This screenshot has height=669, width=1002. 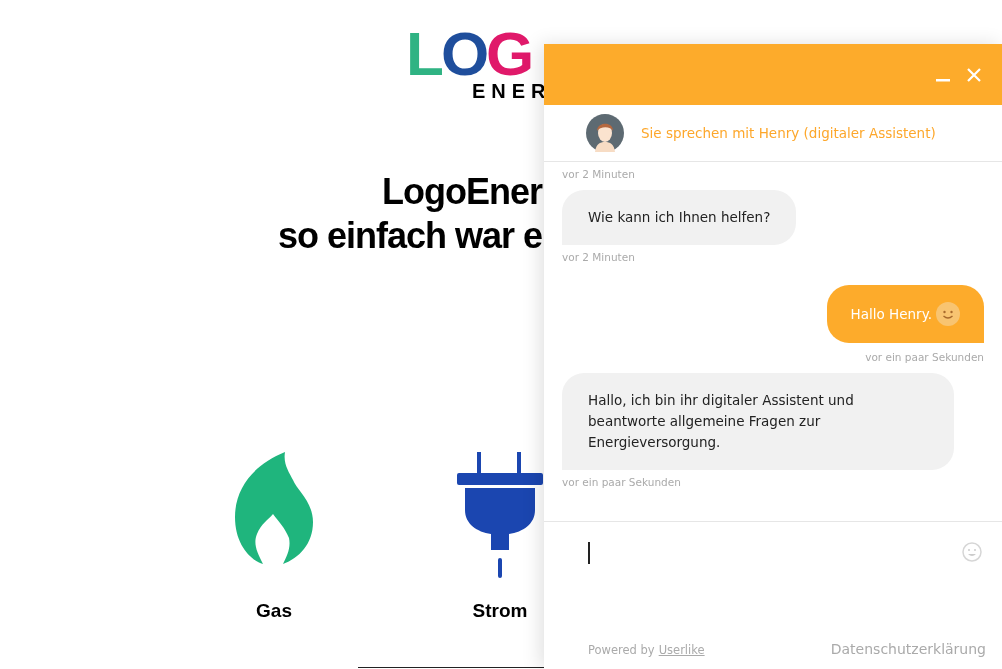 What do you see at coordinates (423, 53) in the screenshot?
I see `logo-letter: L` at bounding box center [423, 53].